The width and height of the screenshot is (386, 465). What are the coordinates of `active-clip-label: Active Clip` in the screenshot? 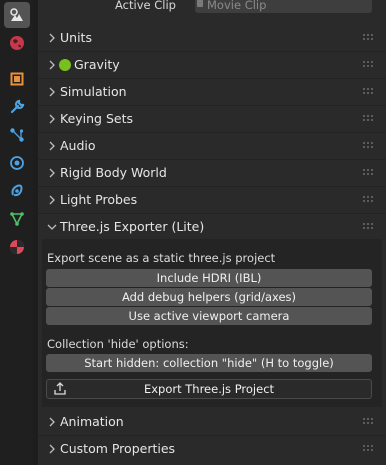 It's located at (145, 6).